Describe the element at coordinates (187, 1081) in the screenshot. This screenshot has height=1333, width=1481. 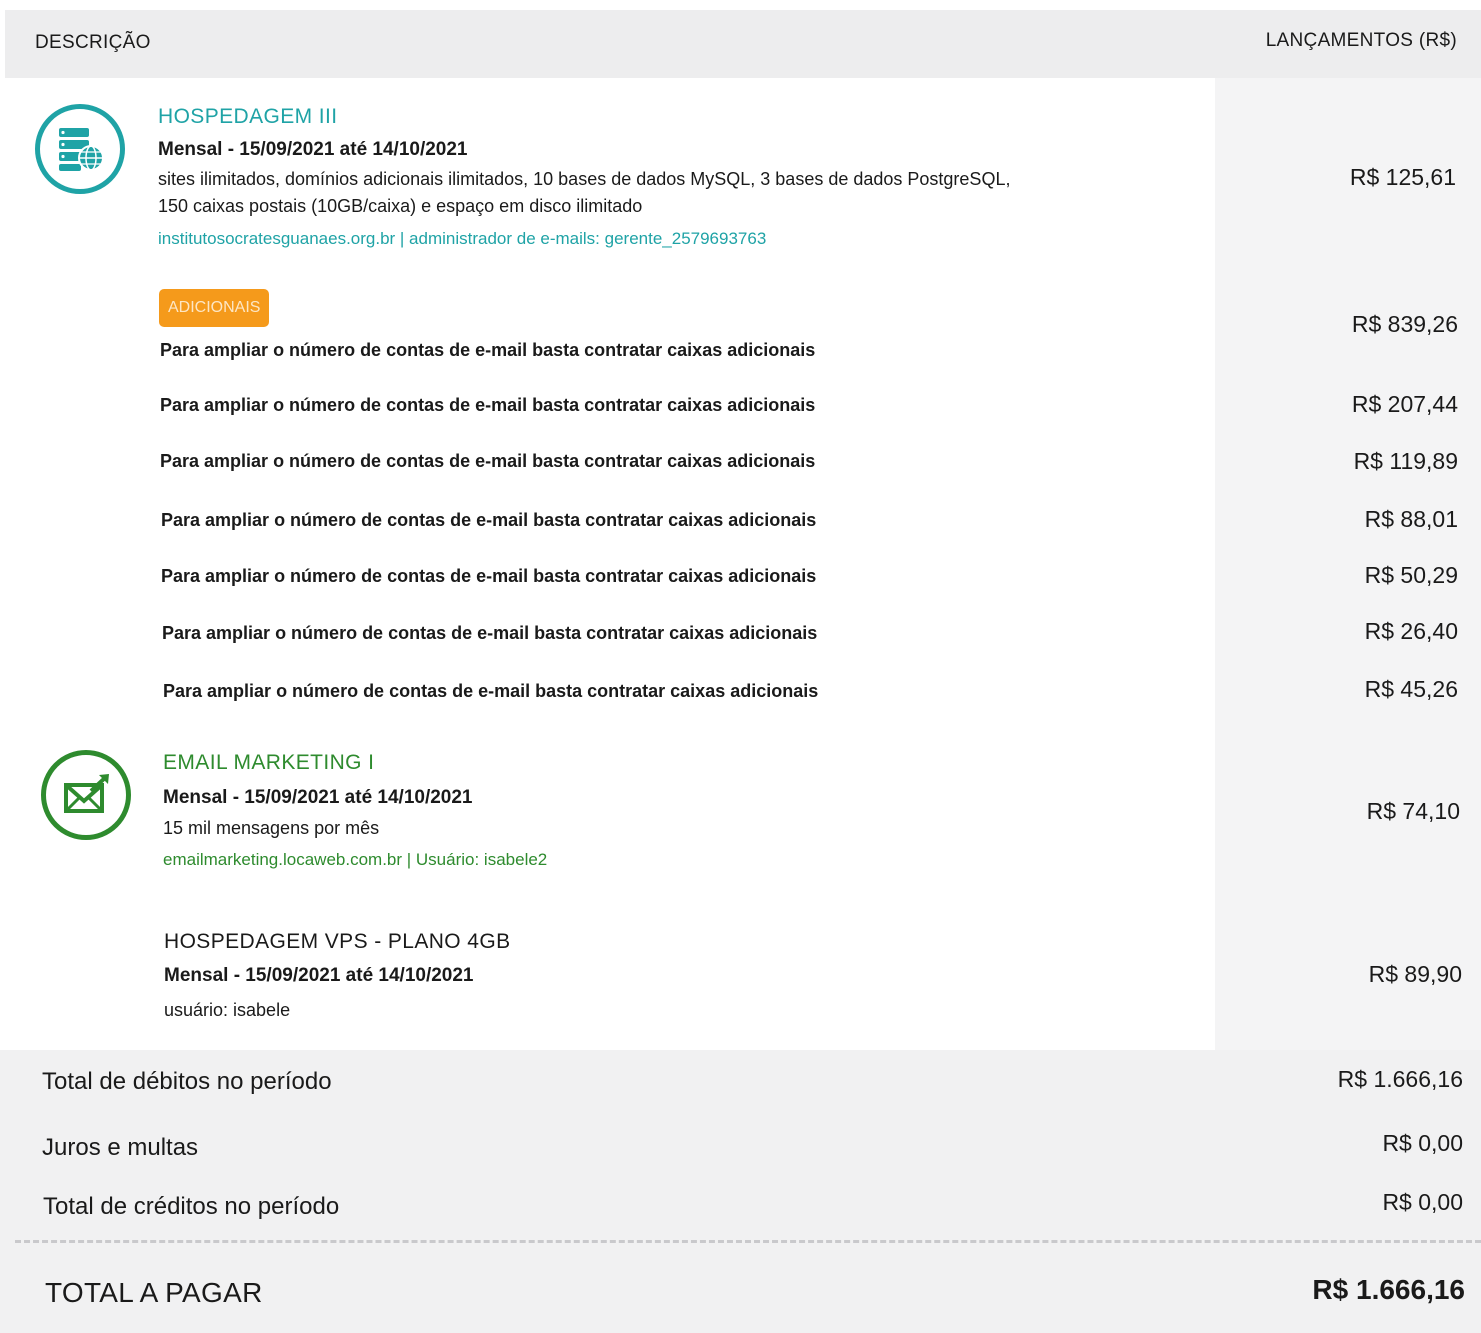
I see `debits-label: Total de débitos no período` at that location.